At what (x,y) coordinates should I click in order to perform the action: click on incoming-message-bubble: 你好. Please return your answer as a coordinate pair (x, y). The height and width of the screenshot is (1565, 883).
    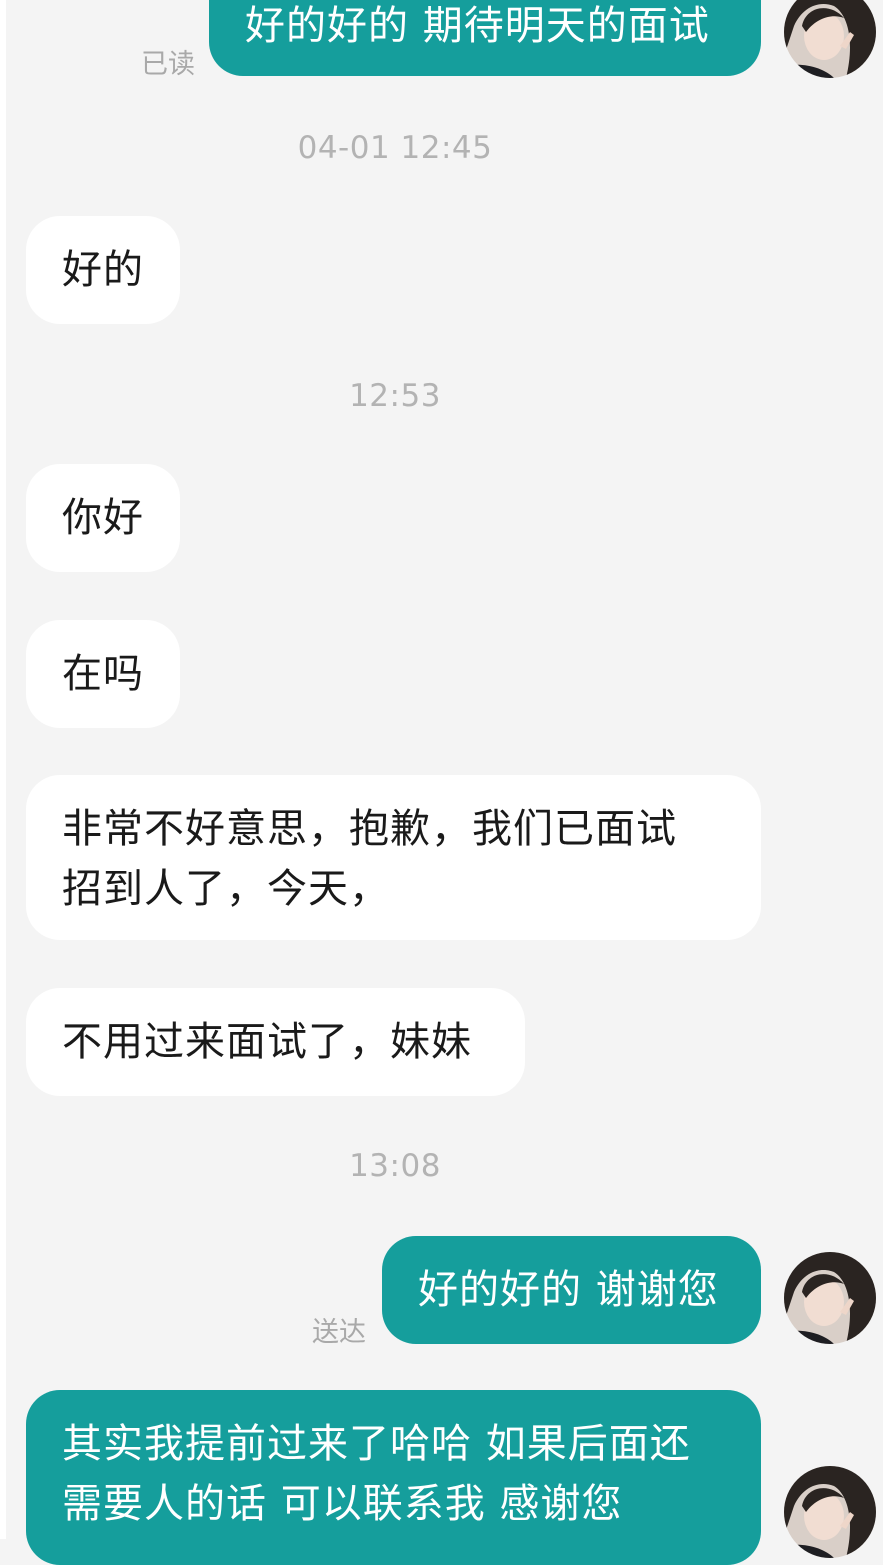
    Looking at the image, I should click on (103, 518).